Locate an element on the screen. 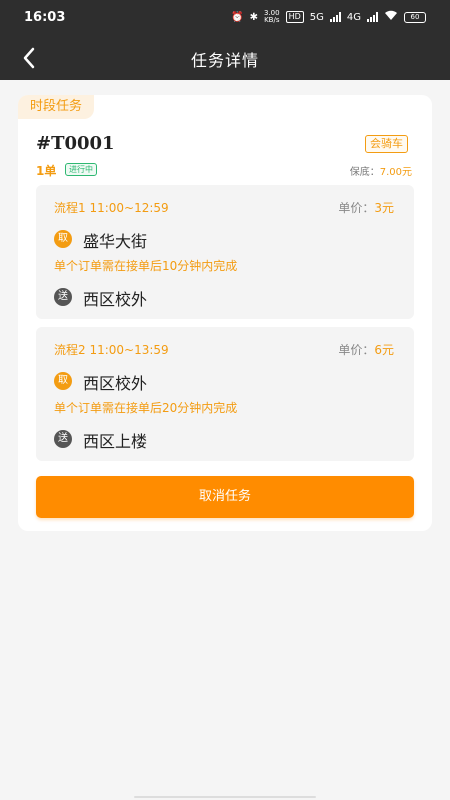 This screenshot has height=800, width=450. task-id: #T0001 is located at coordinates (75, 143).